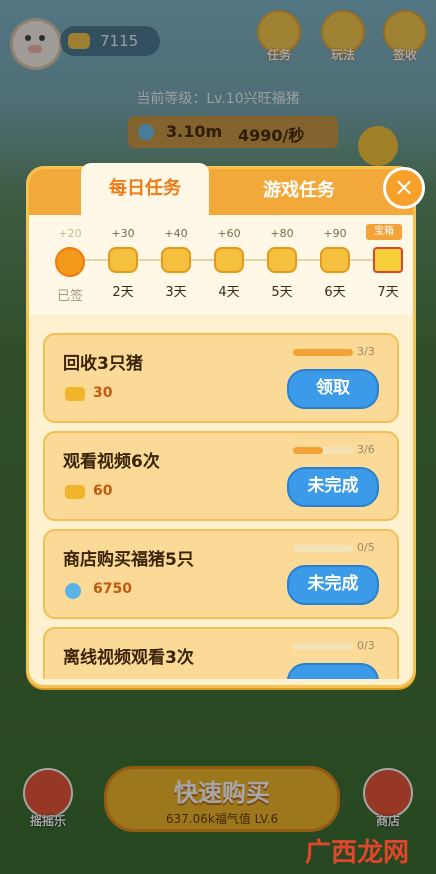  I want to click on checkin-day: +90 6天, so click(335, 263).